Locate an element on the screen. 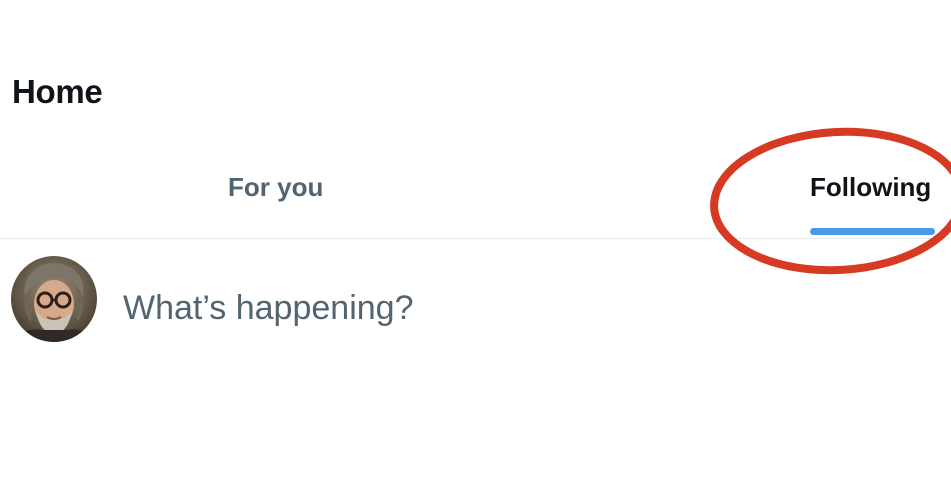 The height and width of the screenshot is (500, 951). page-title: Home is located at coordinates (57, 91).